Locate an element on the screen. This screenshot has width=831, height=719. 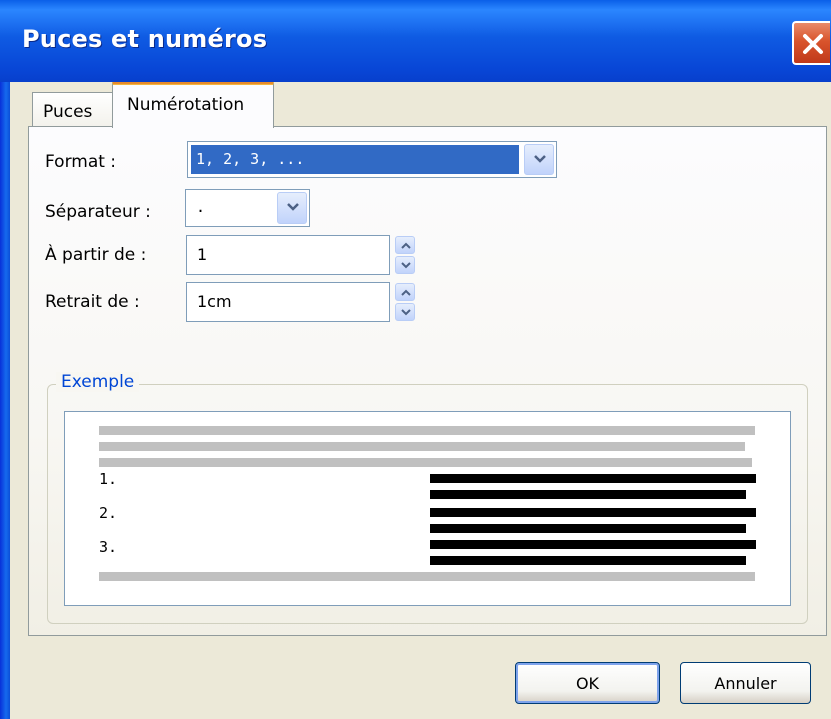
window-title: Puces et numéros is located at coordinates (145, 39).